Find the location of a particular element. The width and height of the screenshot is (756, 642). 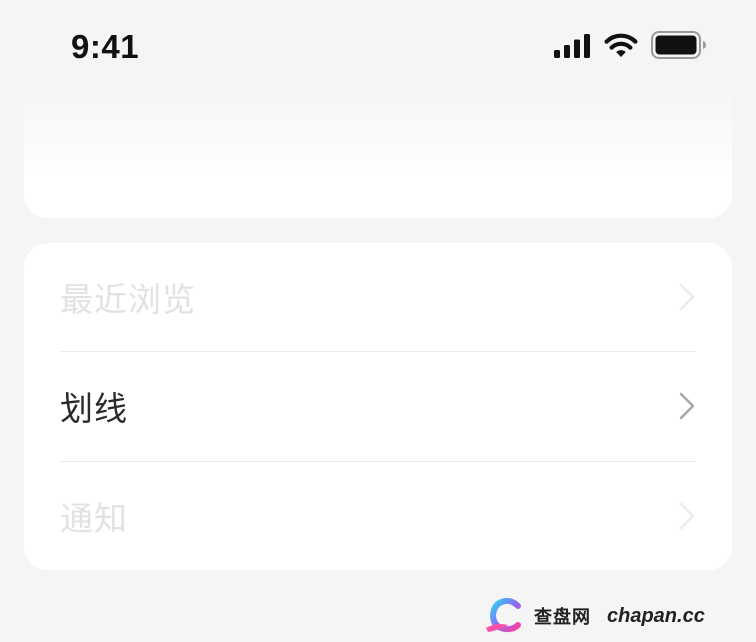

wifi-icon is located at coordinates (621, 45).